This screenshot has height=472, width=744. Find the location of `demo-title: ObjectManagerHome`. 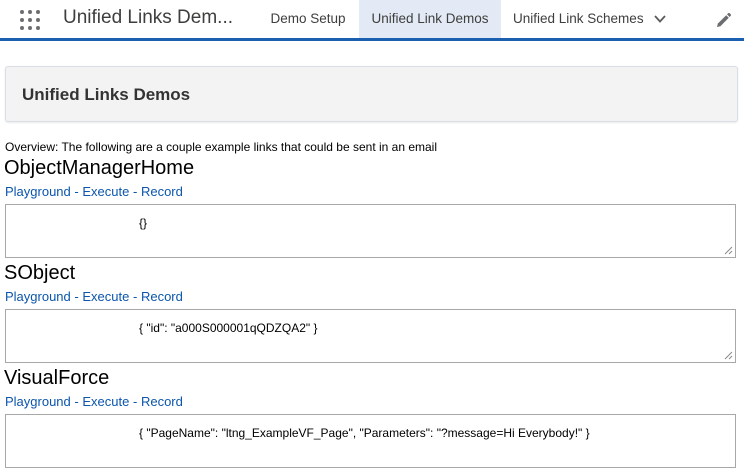

demo-title: ObjectManagerHome is located at coordinates (99, 168).